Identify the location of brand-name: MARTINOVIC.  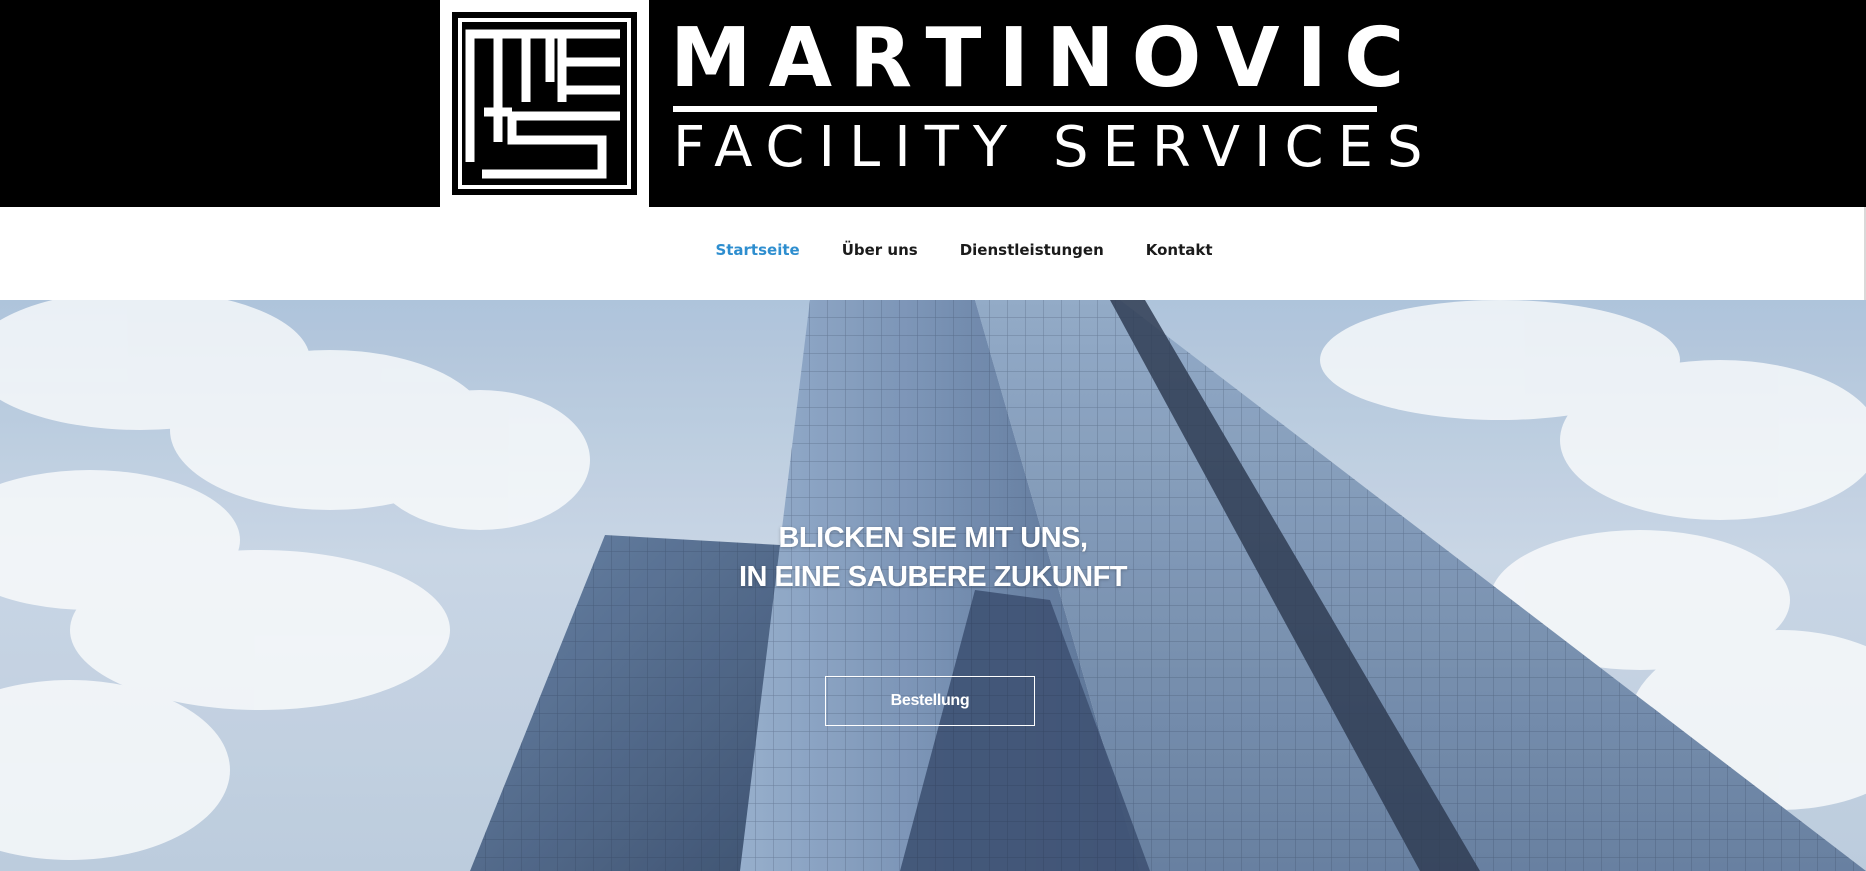
(1046, 58).